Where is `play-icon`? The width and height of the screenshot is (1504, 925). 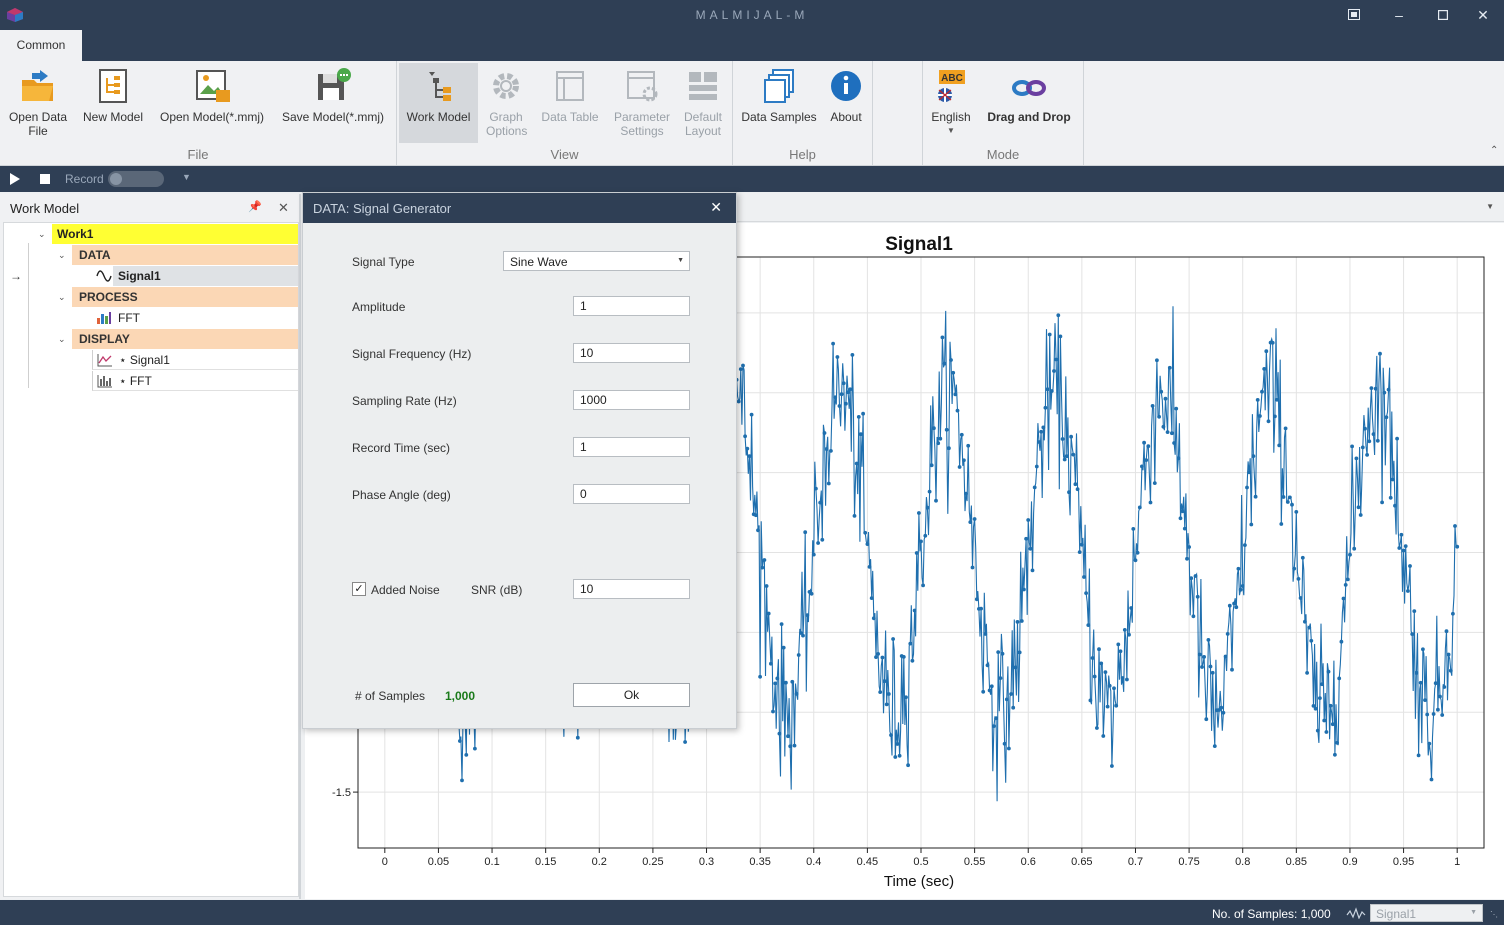
play-icon is located at coordinates (15, 179).